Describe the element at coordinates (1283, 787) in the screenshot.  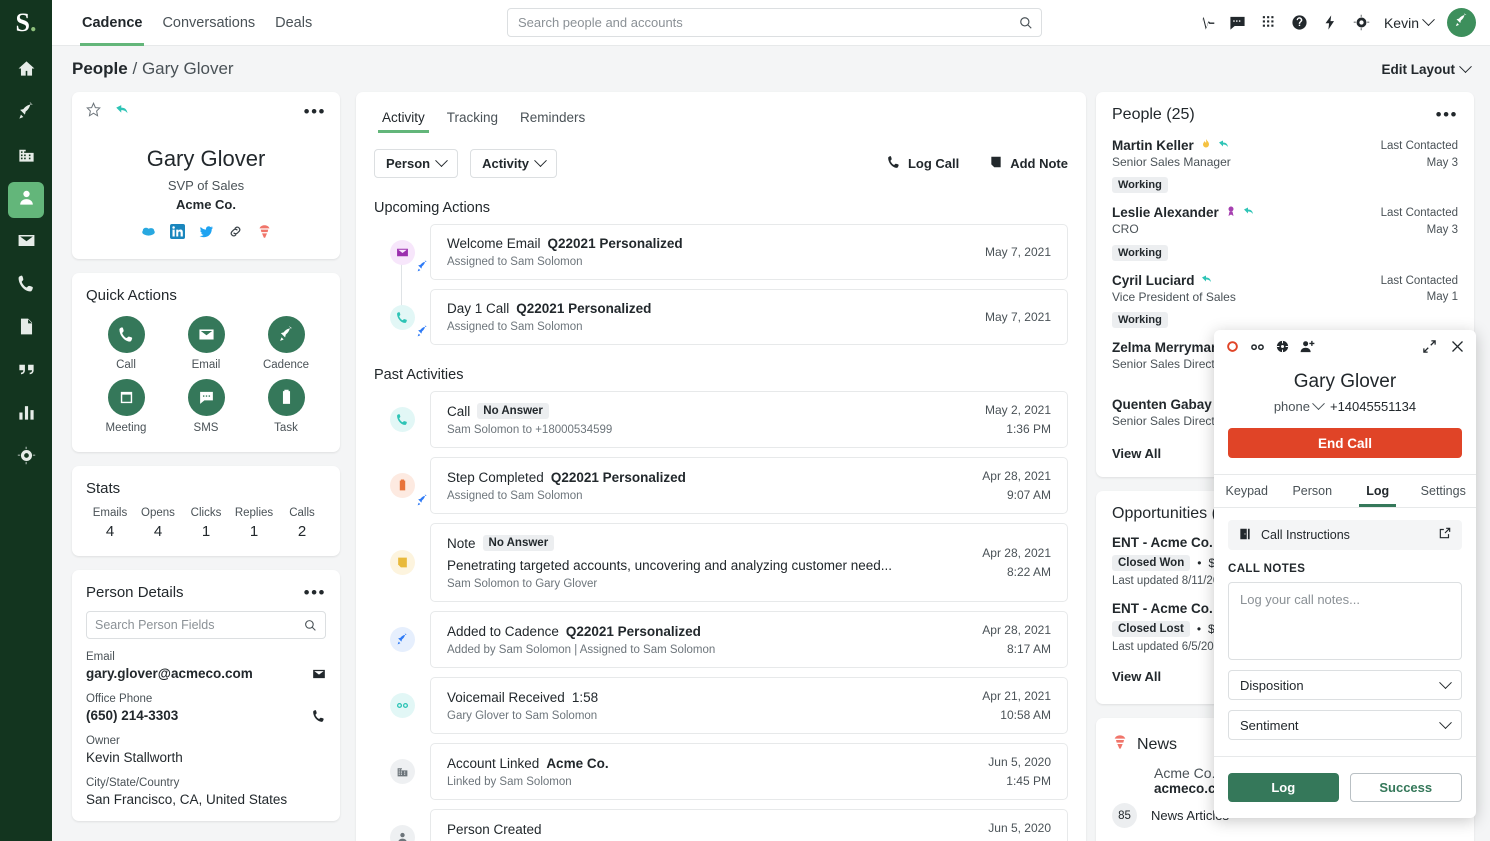
I see `log-button: Log` at that location.